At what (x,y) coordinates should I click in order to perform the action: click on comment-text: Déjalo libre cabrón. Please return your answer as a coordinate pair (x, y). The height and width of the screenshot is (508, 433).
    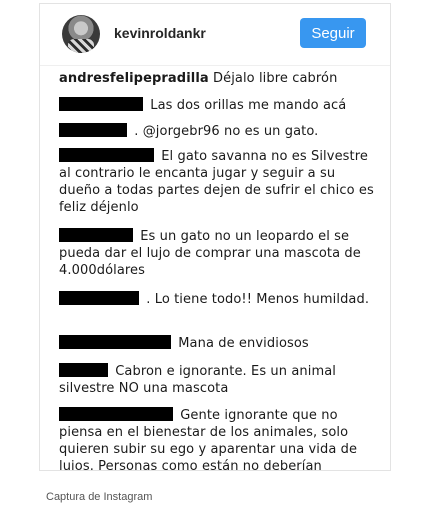
    Looking at the image, I should click on (275, 78).